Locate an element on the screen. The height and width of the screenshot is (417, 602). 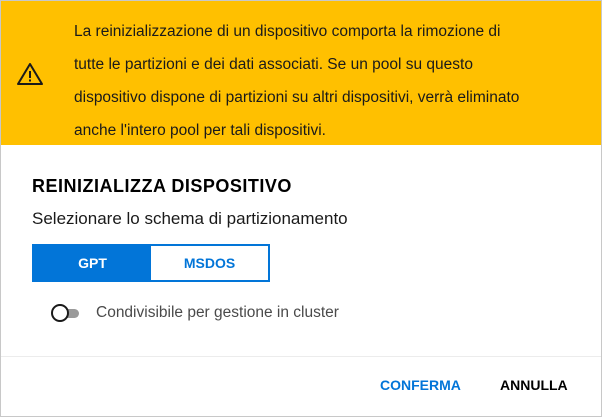
cluster-share-toggle is located at coordinates (66, 313).